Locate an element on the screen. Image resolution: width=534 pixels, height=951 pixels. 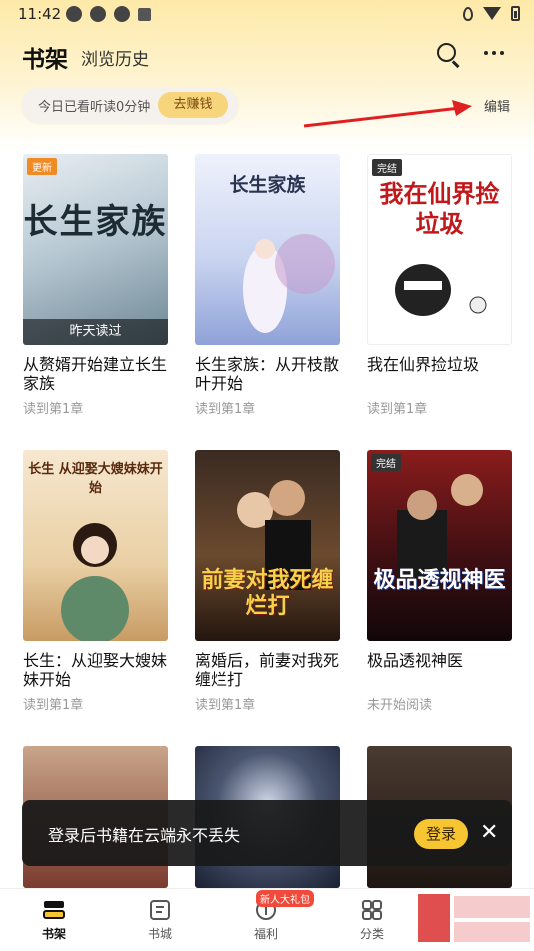
book-card: 长生家族 更新 昨天读过 从赘婿开始建立长生家族 读到第1章 is located at coordinates (95, 285).